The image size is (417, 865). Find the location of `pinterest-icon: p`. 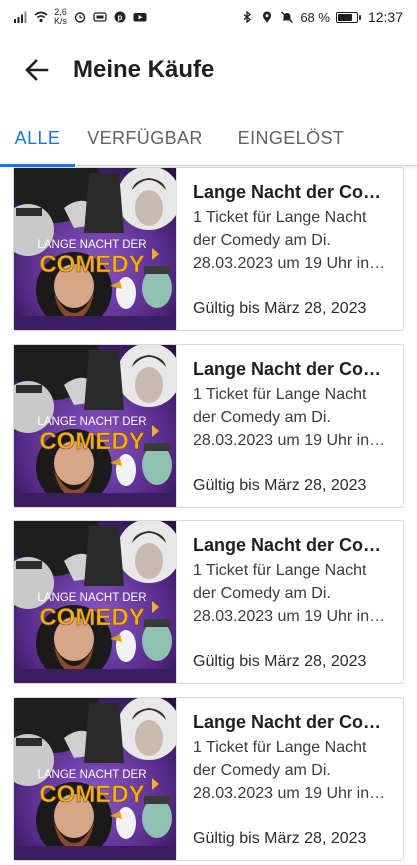

pinterest-icon: p is located at coordinates (120, 17).